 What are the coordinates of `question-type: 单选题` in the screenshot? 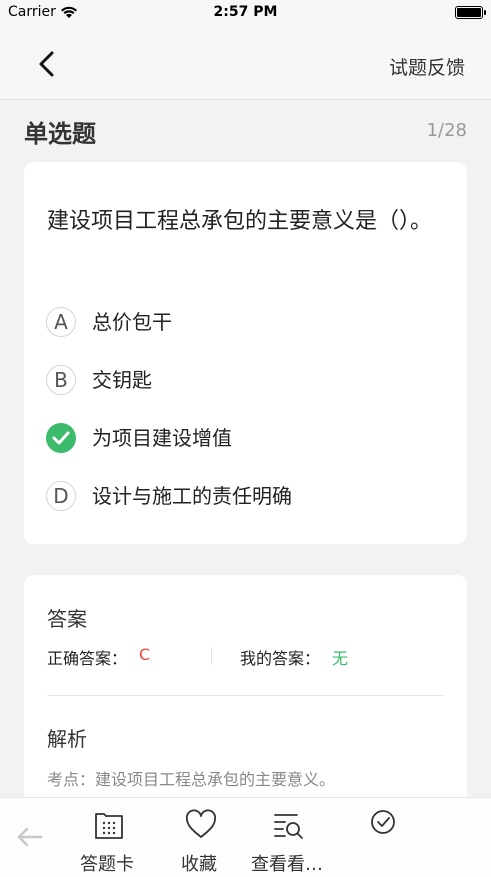 It's located at (60, 134).